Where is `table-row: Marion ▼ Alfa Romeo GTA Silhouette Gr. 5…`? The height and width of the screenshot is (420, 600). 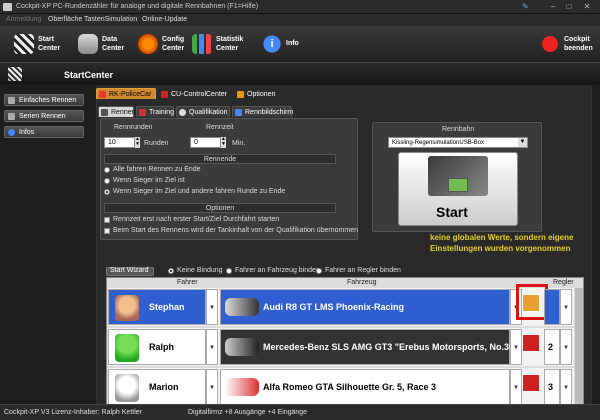
table-row: Marion ▼ Alfa Romeo GTA Silhouette Gr. 5… is located at coordinates (341, 387).